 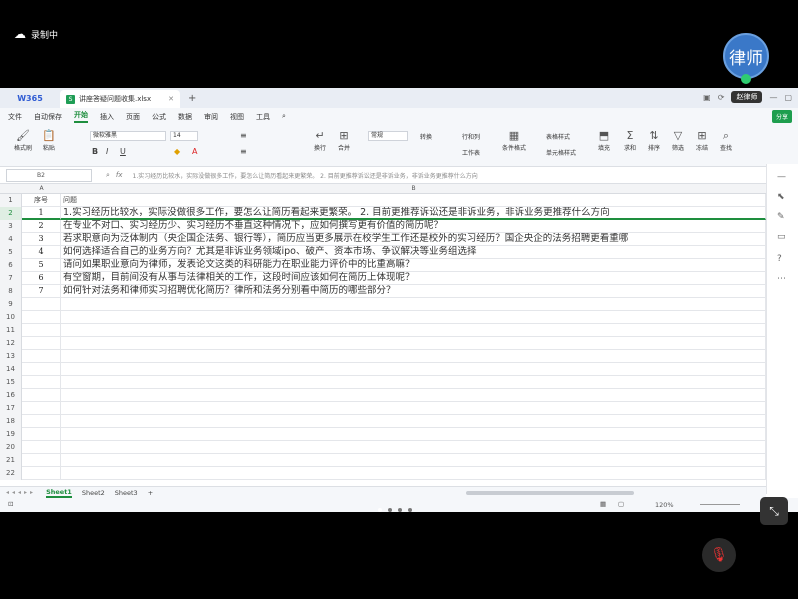 What do you see at coordinates (788, 97) in the screenshot?
I see `maximize-icon: ▢` at bounding box center [788, 97].